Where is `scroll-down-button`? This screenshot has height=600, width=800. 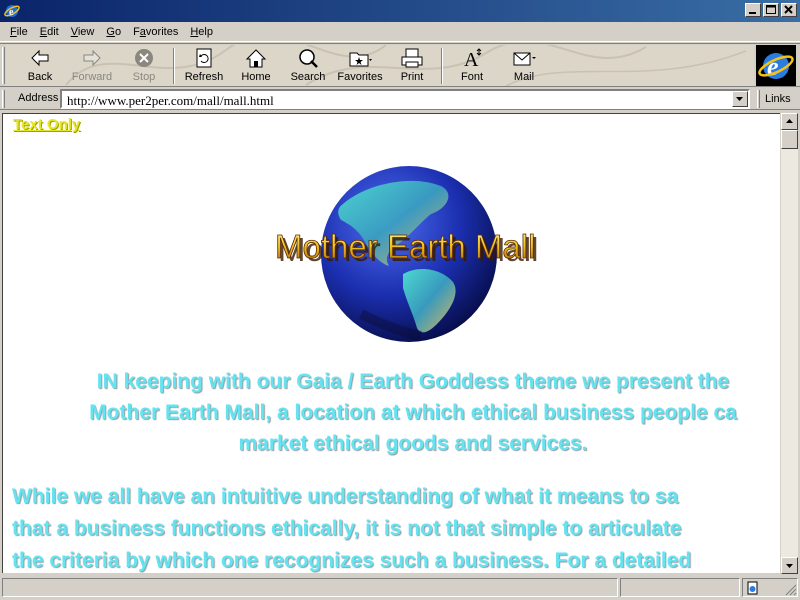 scroll-down-button is located at coordinates (789, 565).